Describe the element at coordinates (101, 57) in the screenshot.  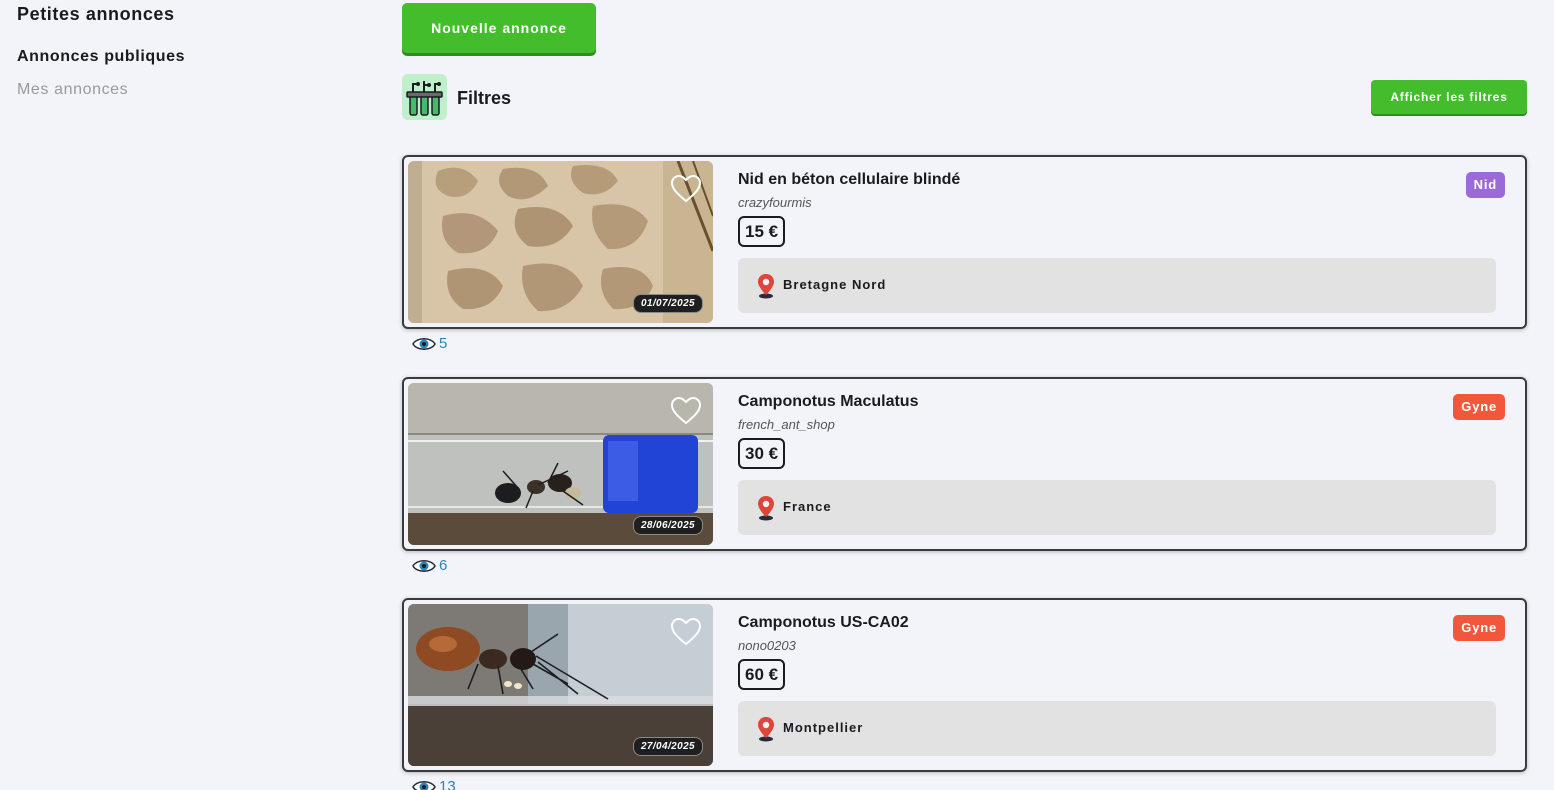
I see `nav-item-public-listings: Annonces publiques` at that location.